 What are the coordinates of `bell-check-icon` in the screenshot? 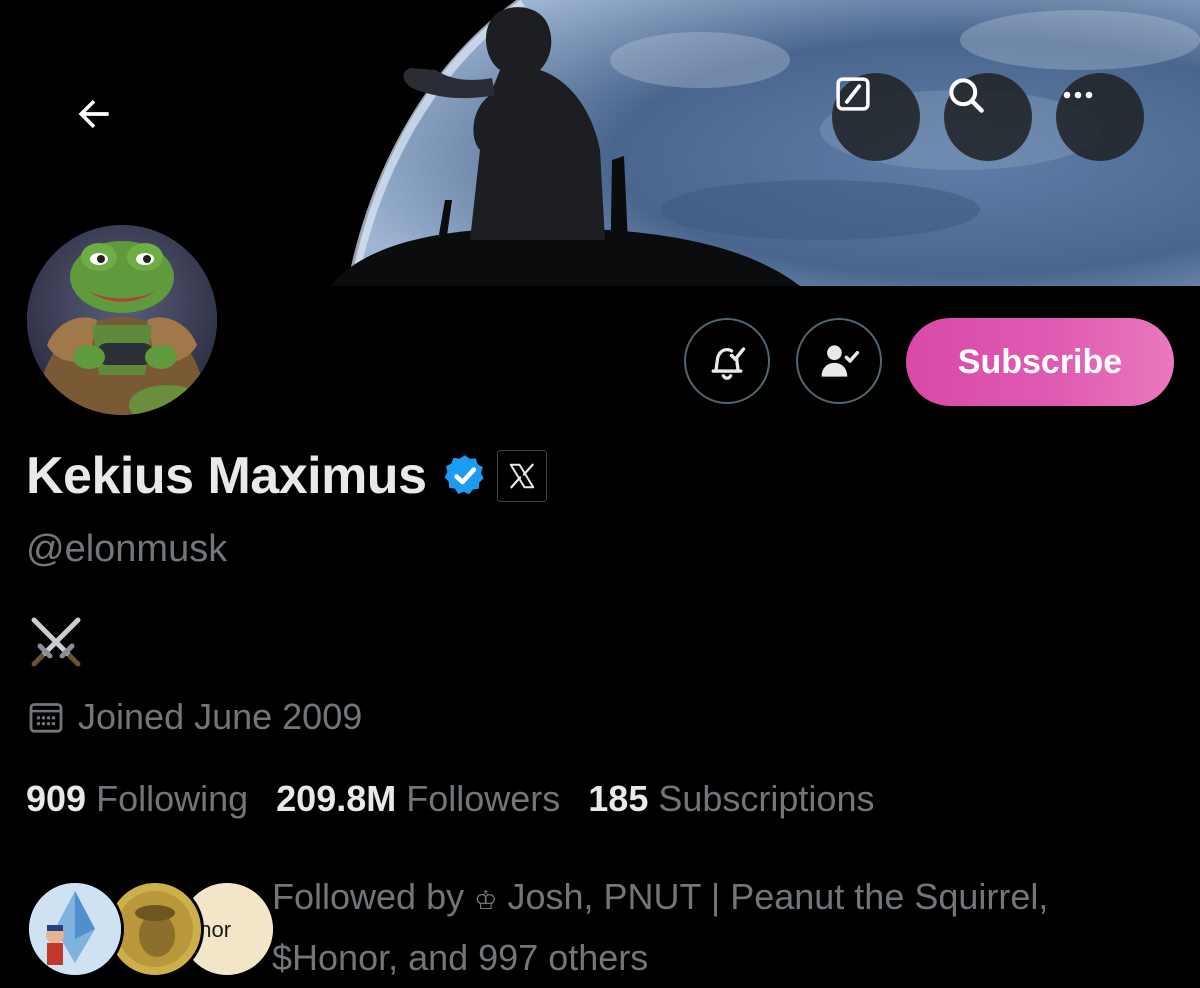 It's located at (728, 363).